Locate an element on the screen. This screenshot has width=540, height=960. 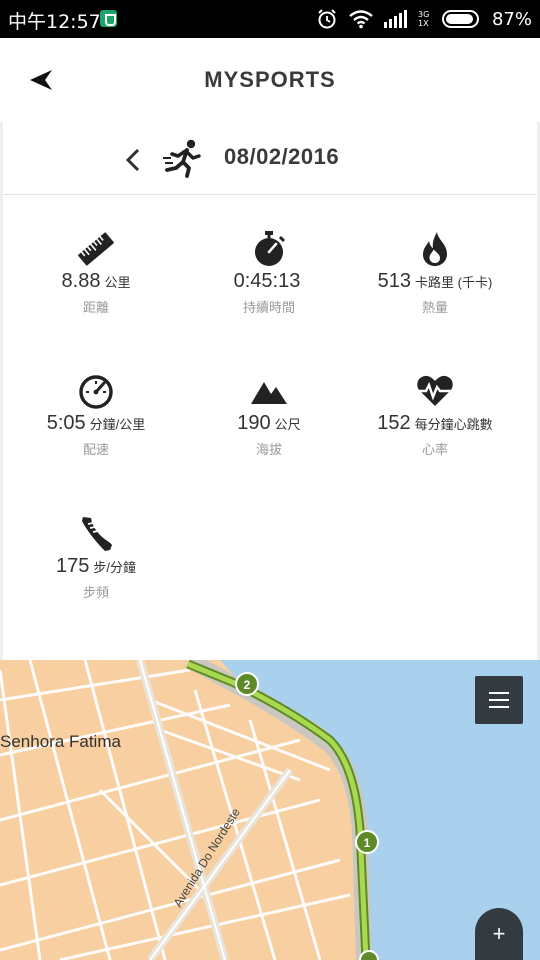
stat-value: 8.88 is located at coordinates (81, 281).